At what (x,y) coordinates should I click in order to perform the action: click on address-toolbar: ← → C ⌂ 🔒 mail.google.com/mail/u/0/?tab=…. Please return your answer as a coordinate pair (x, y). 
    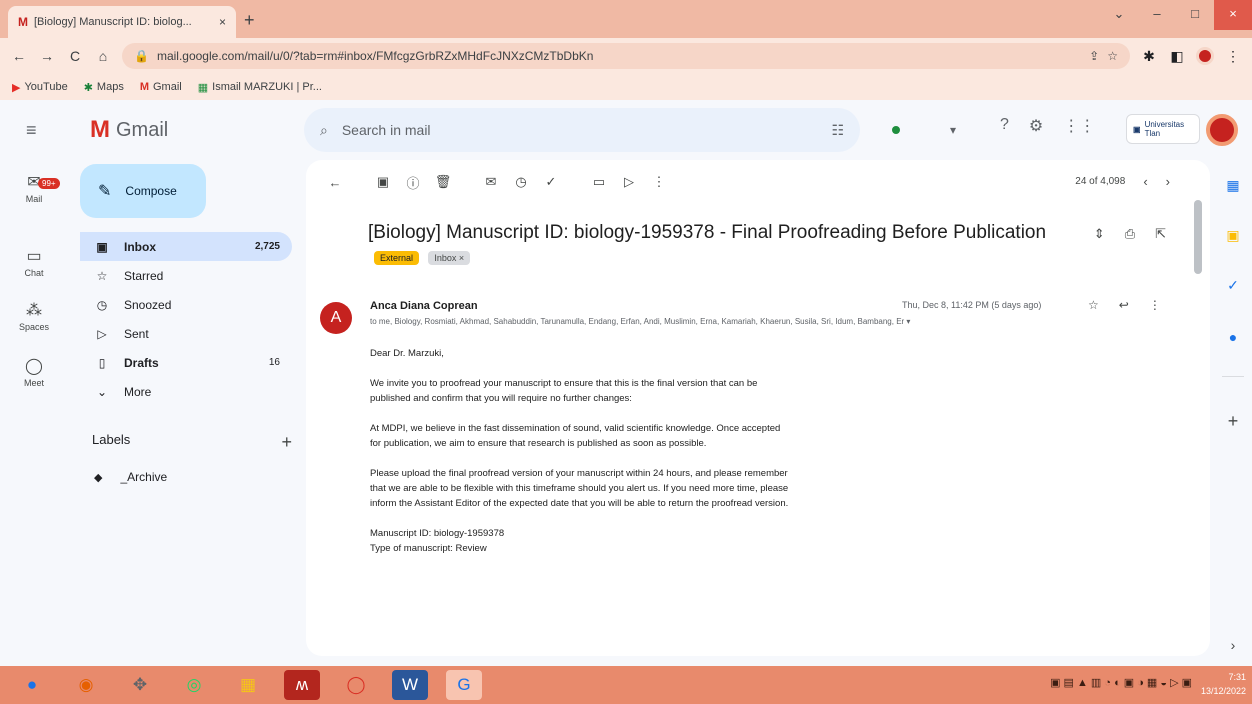
    Looking at the image, I should click on (626, 56).